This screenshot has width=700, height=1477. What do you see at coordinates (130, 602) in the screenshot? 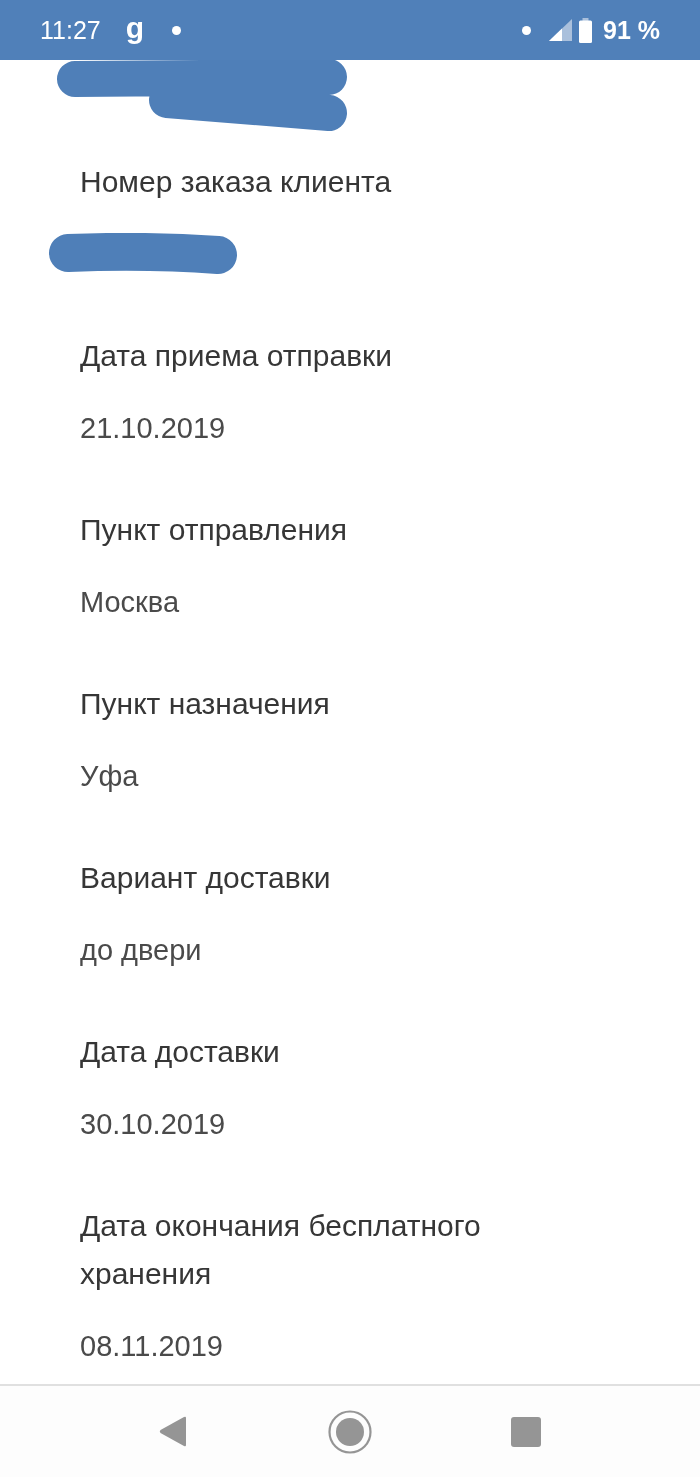
I see `field-value: Москва` at bounding box center [130, 602].